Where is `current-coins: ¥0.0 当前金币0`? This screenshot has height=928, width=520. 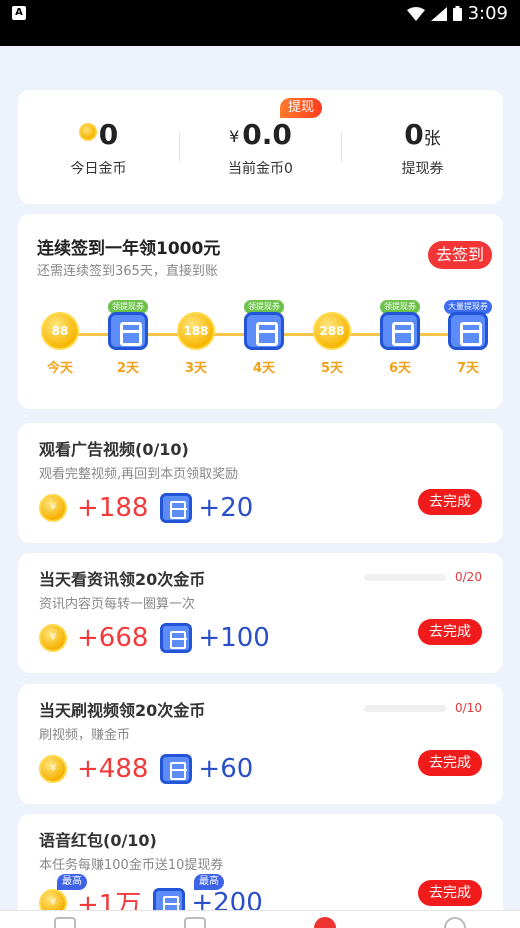 current-coins: ¥0.0 当前金币0 is located at coordinates (260, 148).